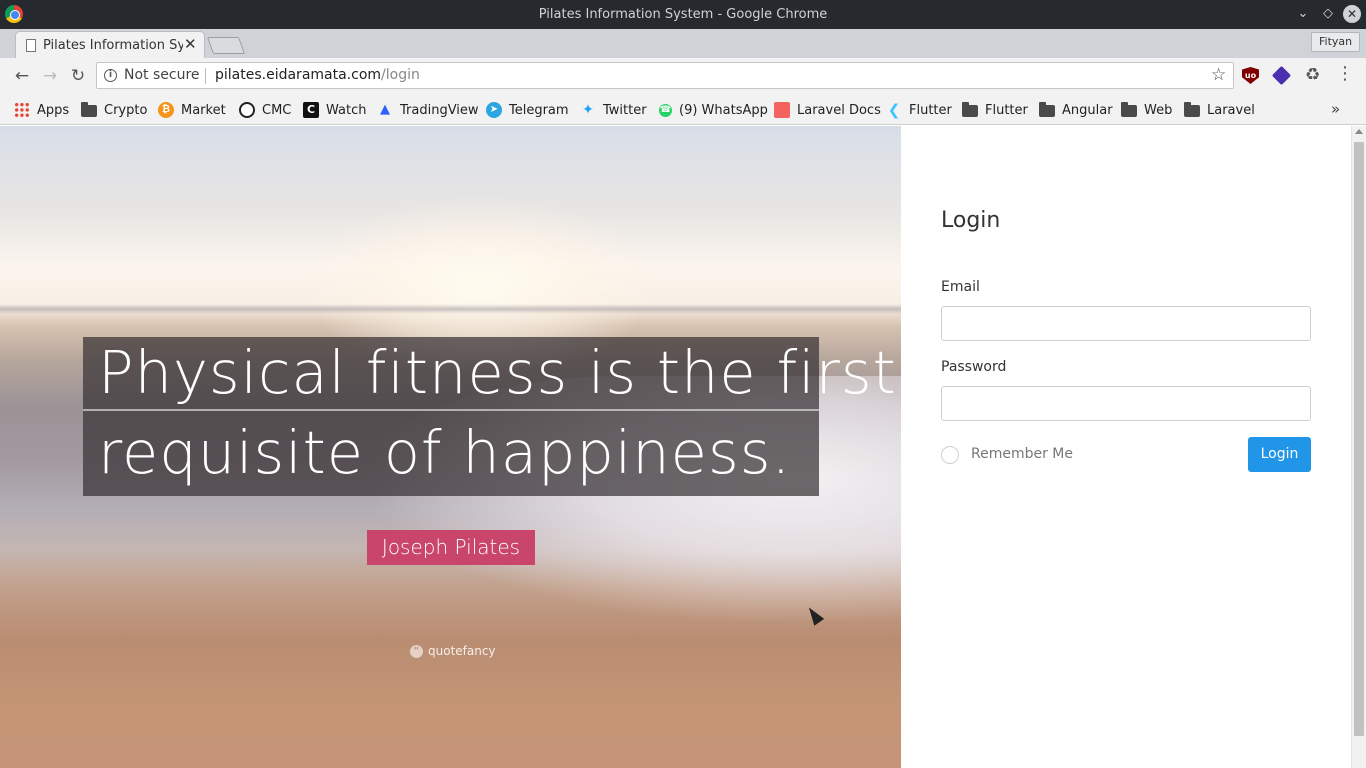  What do you see at coordinates (1336, 42) in the screenshot?
I see `profile-button: Fityan` at bounding box center [1336, 42].